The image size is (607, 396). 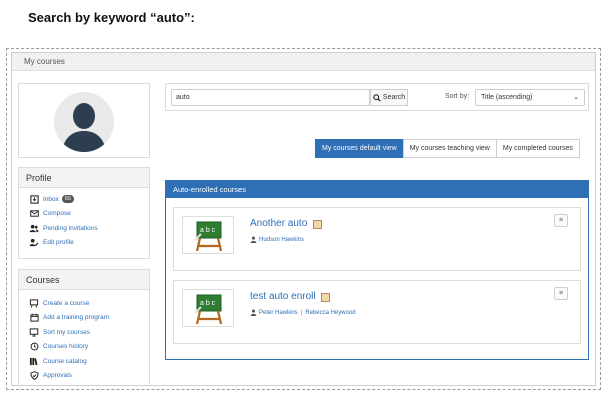 I want to click on auto-enrolled-title: Auto-enrolled courses, so click(x=377, y=189).